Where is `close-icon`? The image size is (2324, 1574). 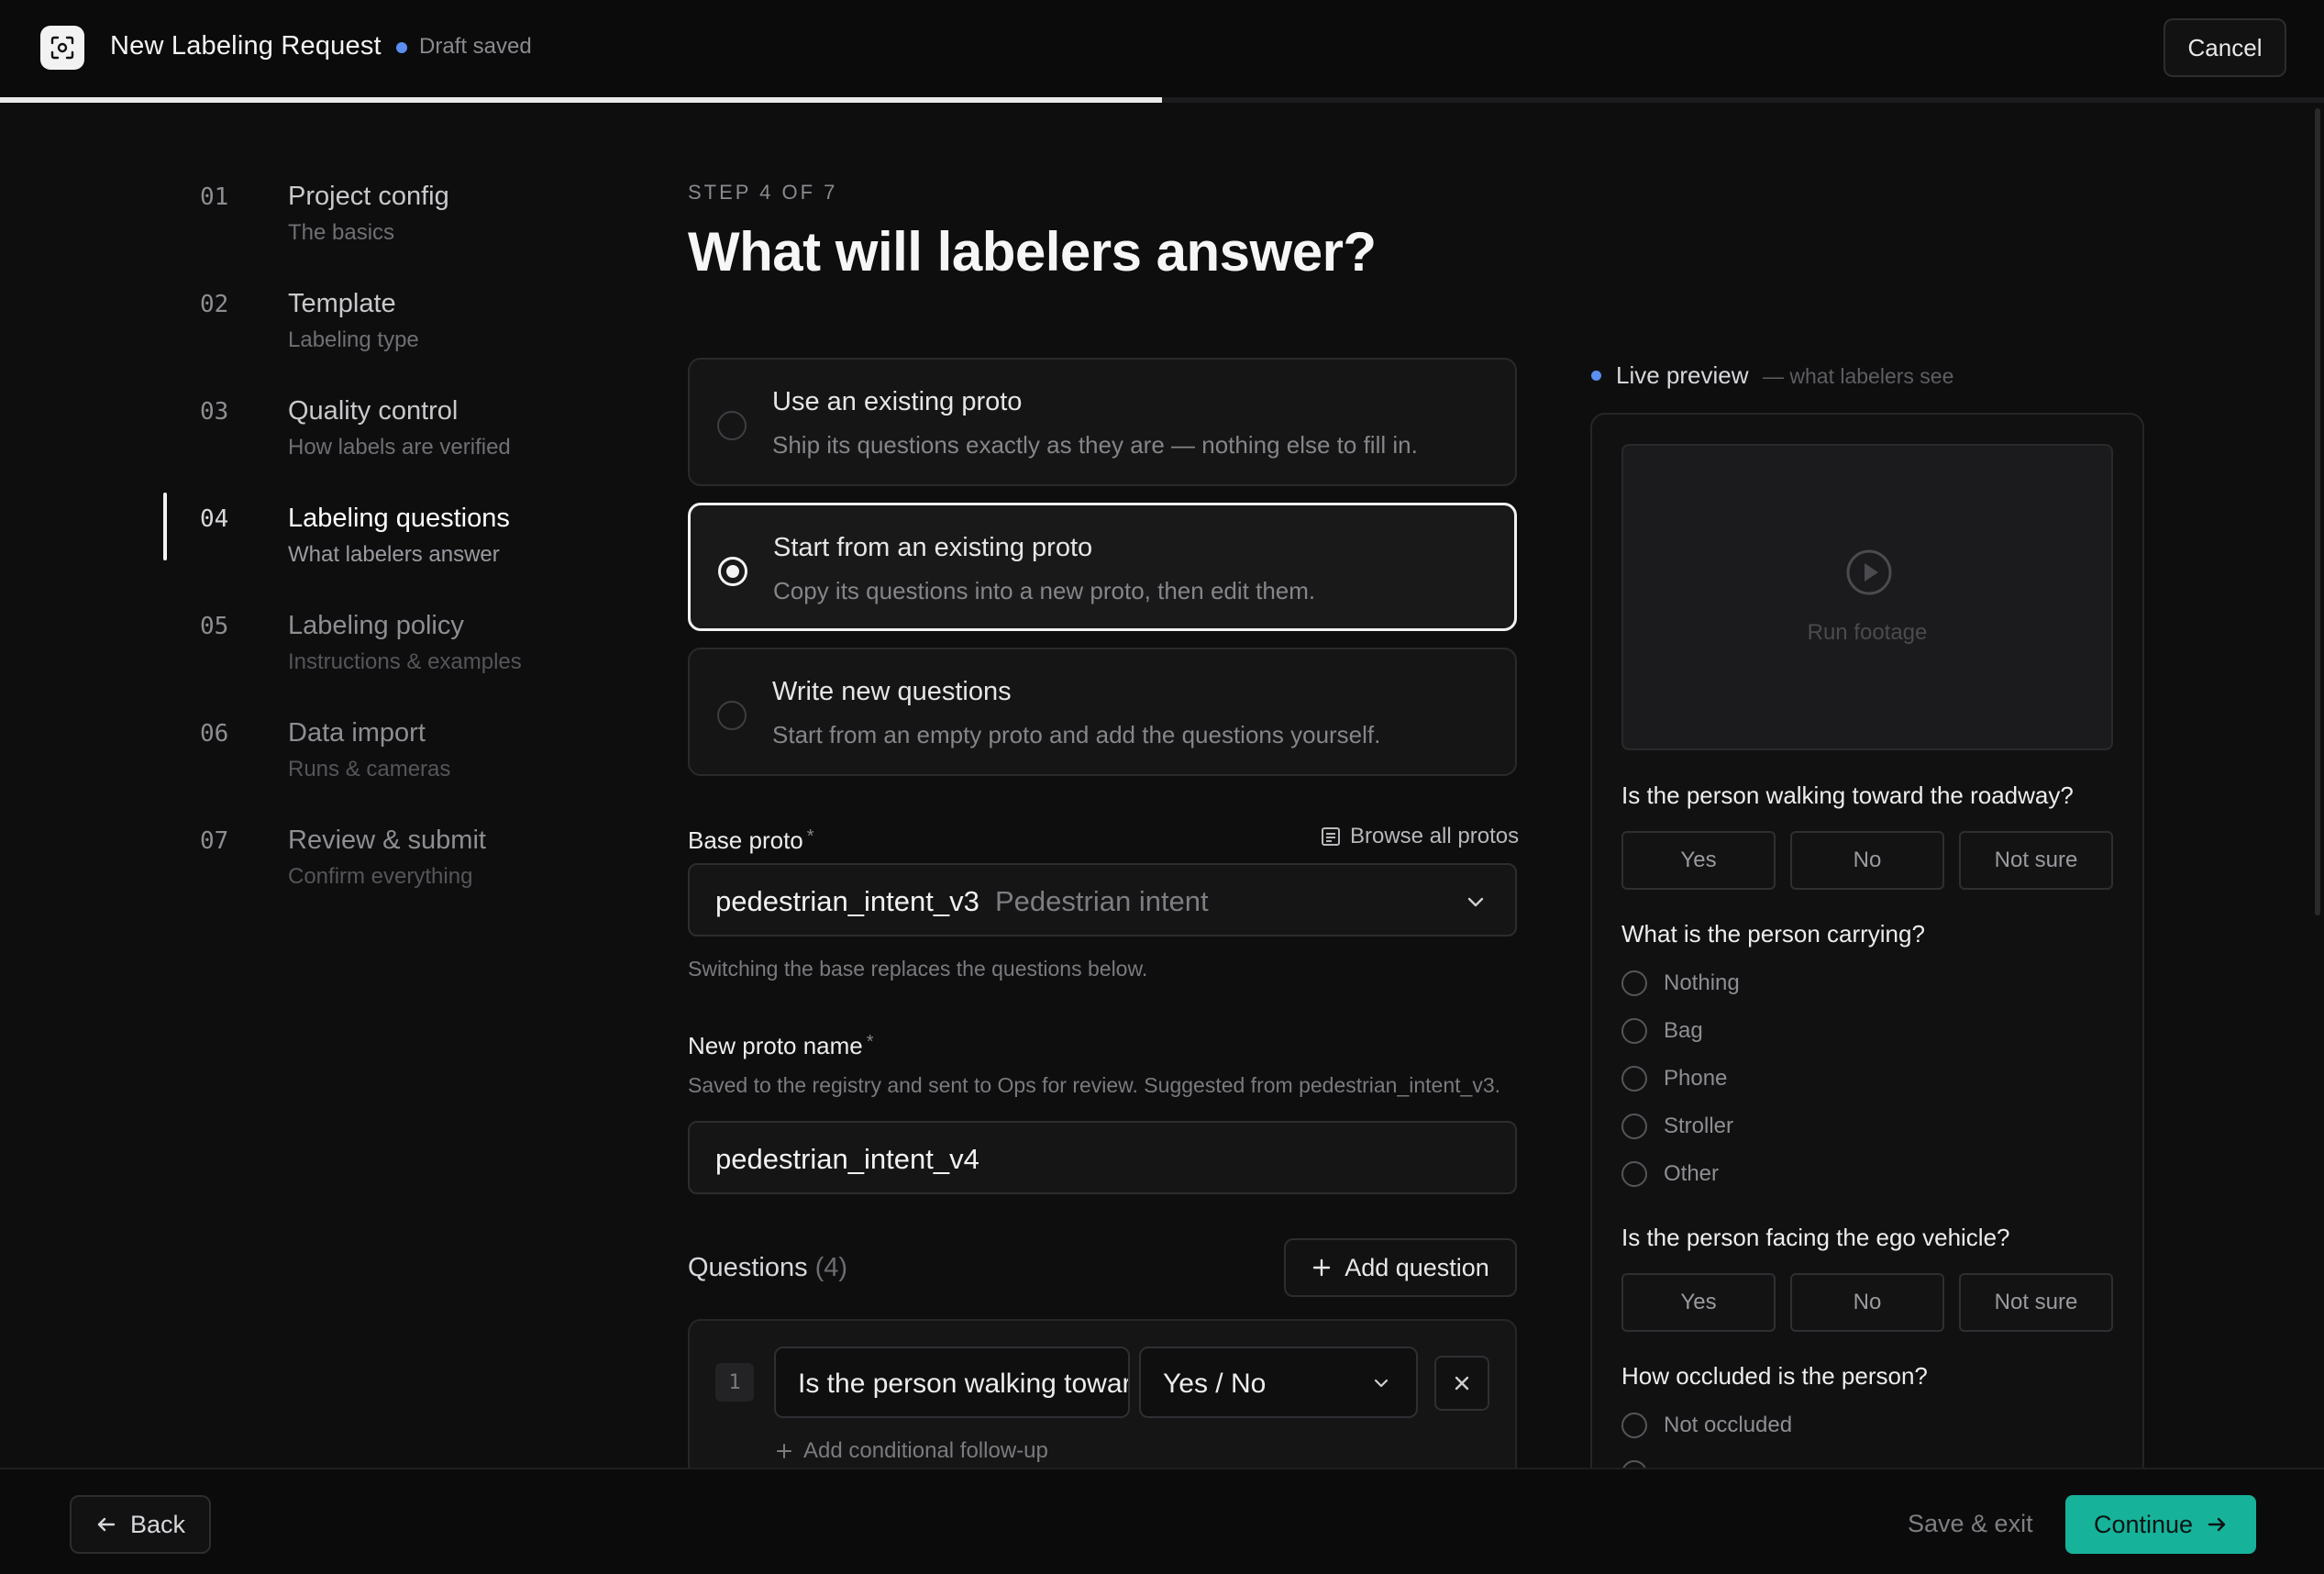
close-icon is located at coordinates (1462, 1383).